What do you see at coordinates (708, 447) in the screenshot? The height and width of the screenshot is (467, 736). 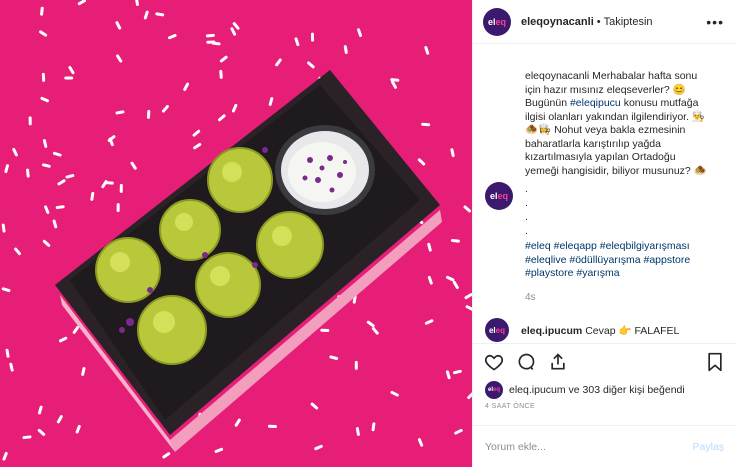 I see `post-comment-button: Paylaş` at bounding box center [708, 447].